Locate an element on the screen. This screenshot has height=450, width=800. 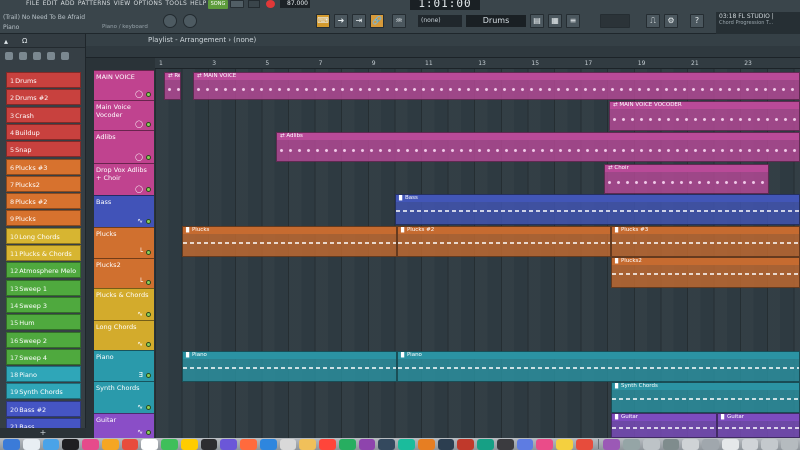
playlist-icon: ≡ is located at coordinates (573, 21).